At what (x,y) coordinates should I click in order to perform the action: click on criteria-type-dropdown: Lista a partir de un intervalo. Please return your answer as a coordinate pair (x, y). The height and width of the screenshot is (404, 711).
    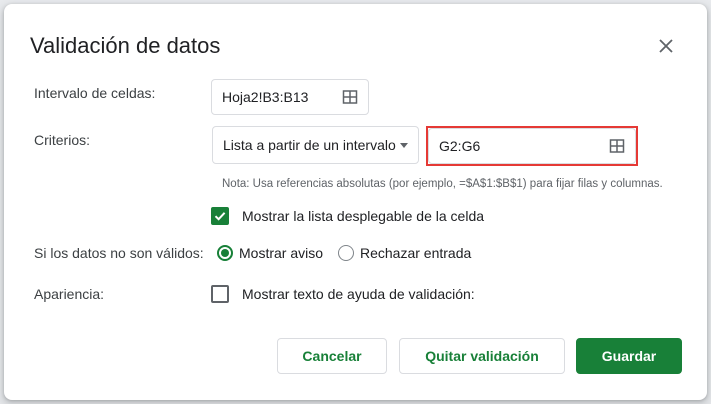
    Looking at the image, I should click on (315, 145).